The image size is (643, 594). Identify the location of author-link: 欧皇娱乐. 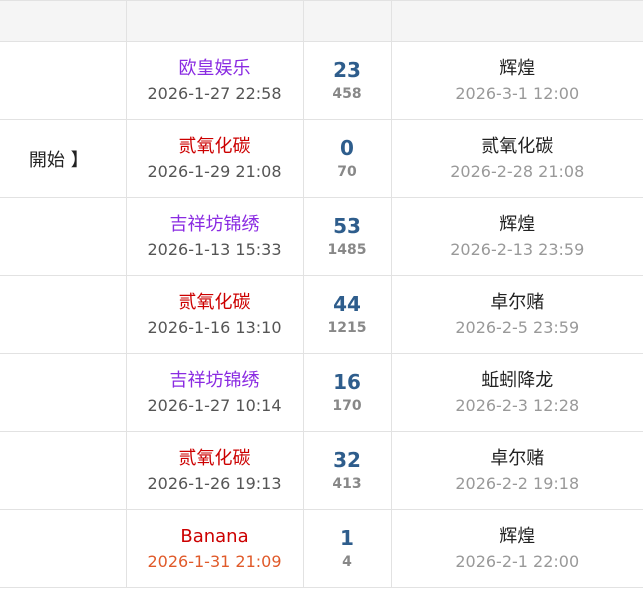
(215, 68).